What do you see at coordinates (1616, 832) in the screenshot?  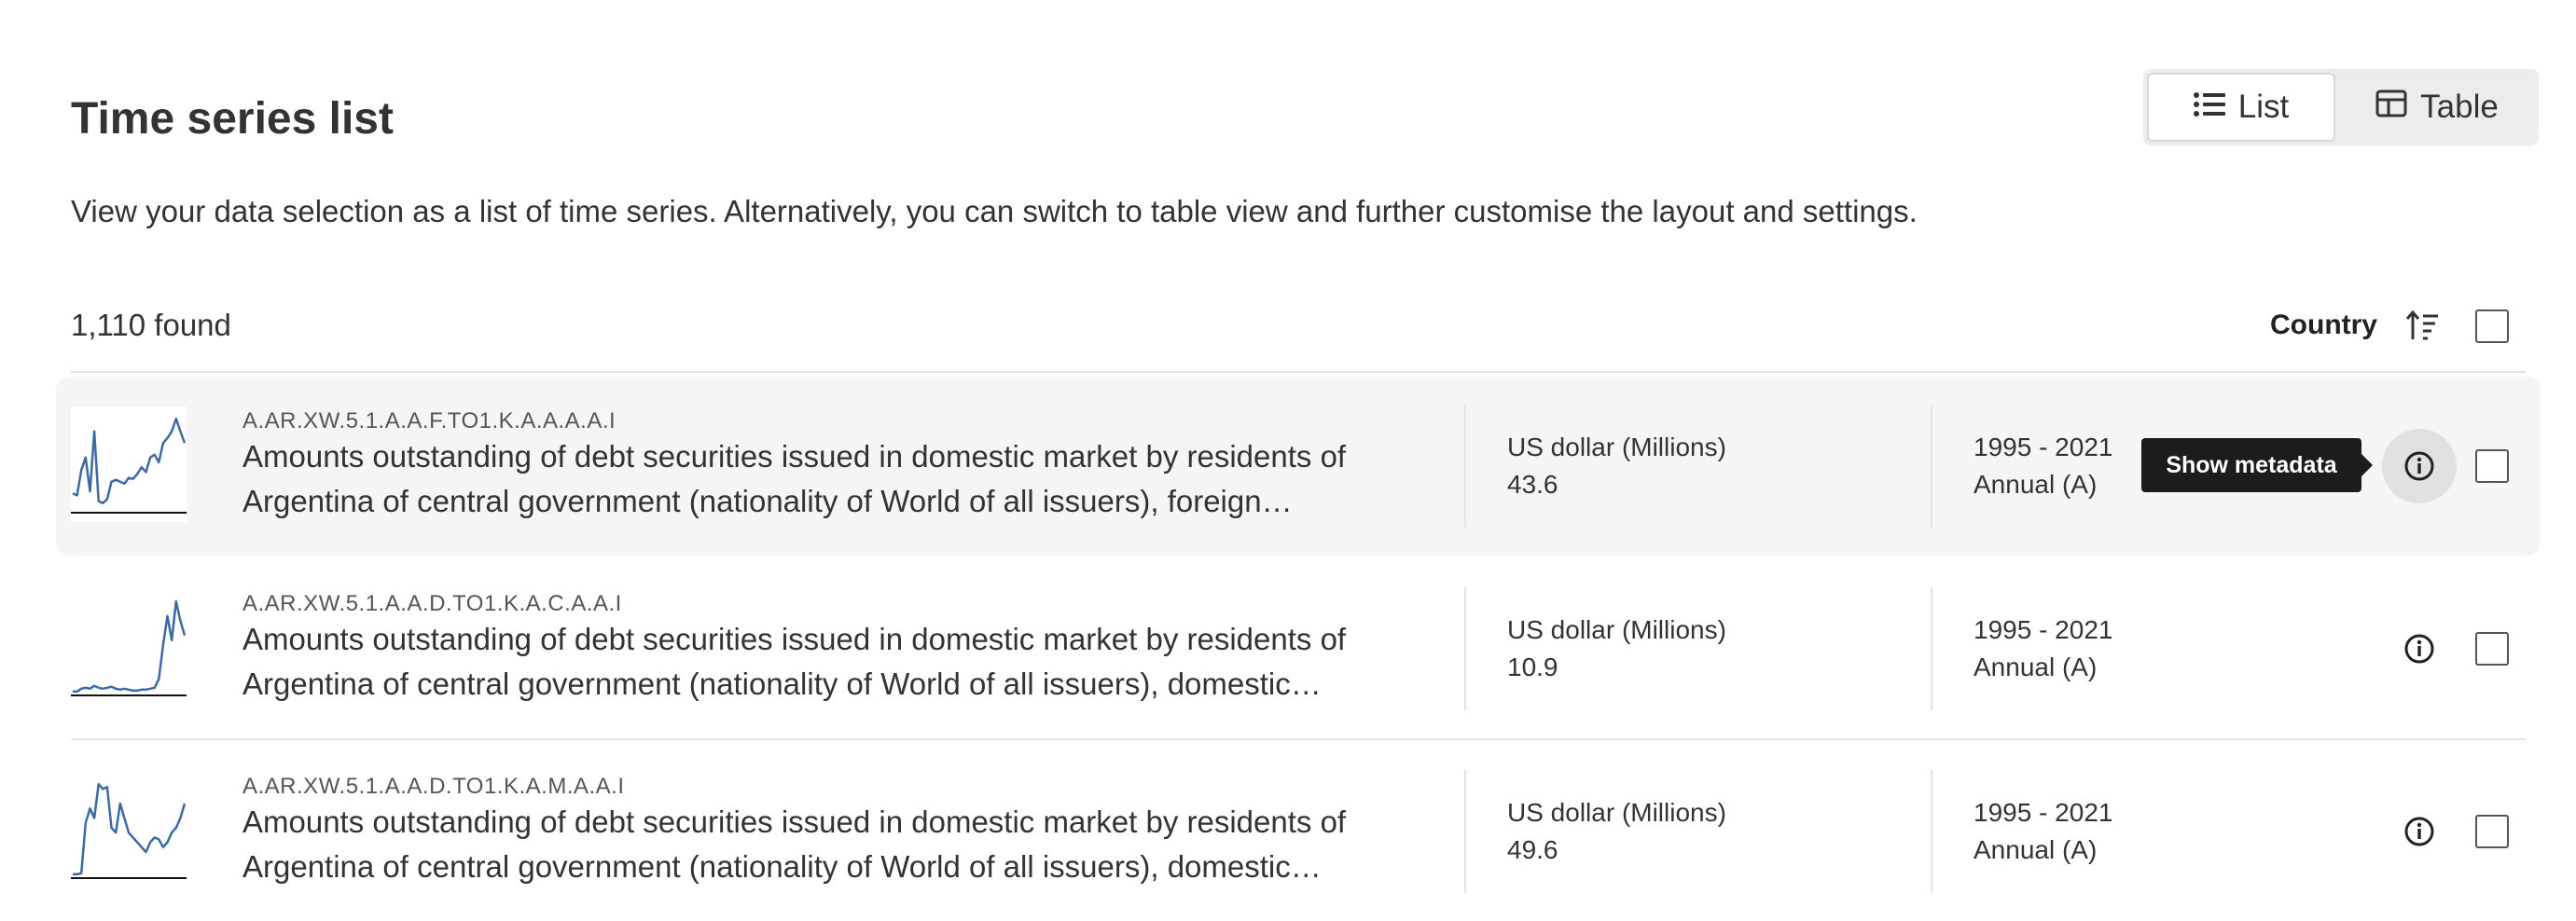 I see `series-unit: US dollar (Millions) 49.6` at bounding box center [1616, 832].